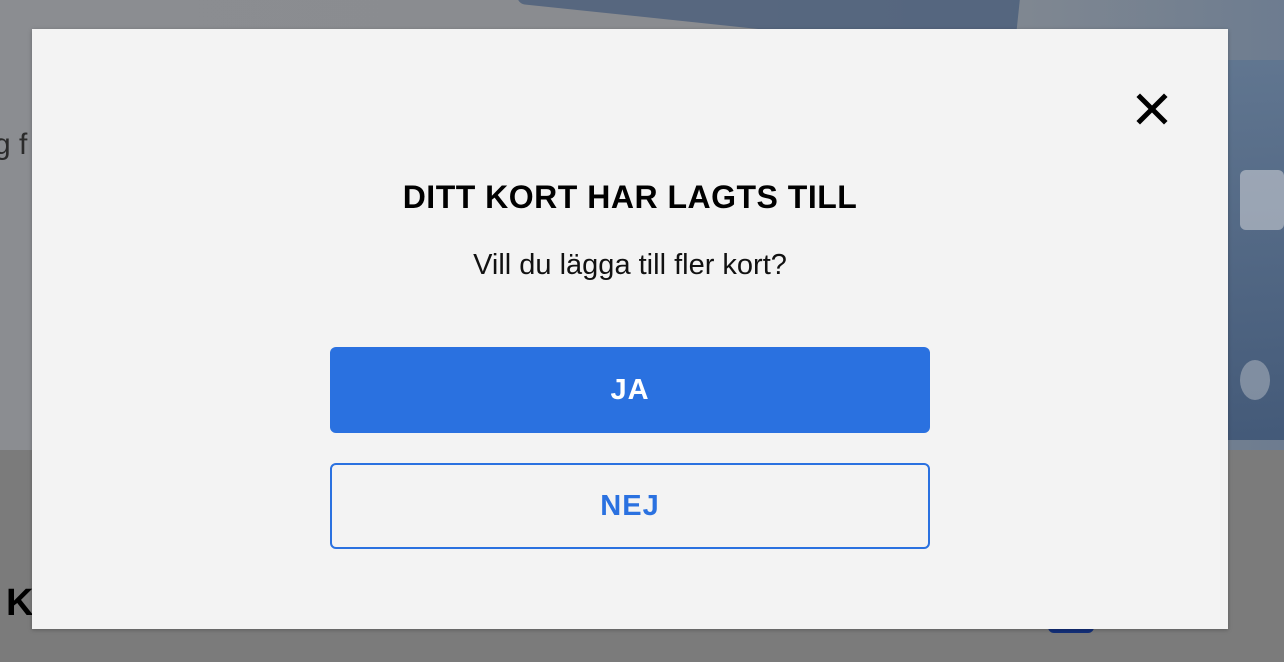 The image size is (1284, 662). I want to click on dialog-message: Vill du lägga till fler kort?, so click(630, 265).